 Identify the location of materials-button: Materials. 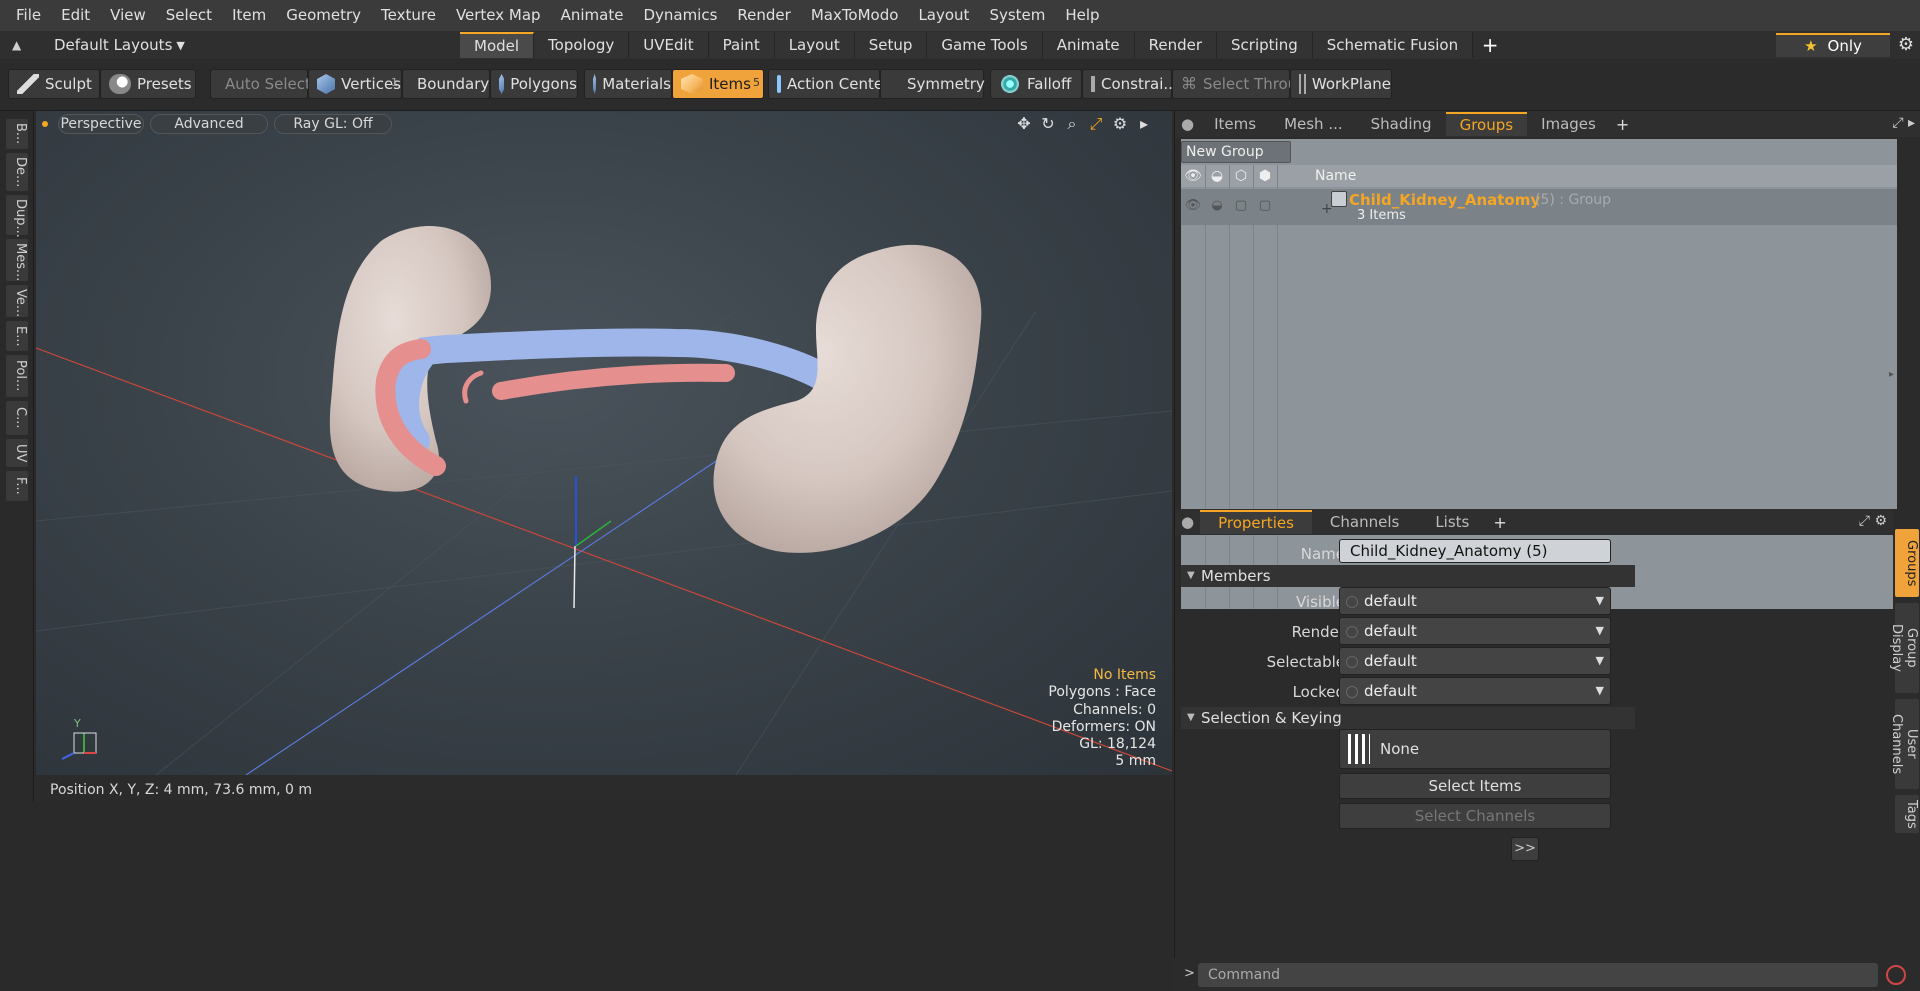
(628, 84).